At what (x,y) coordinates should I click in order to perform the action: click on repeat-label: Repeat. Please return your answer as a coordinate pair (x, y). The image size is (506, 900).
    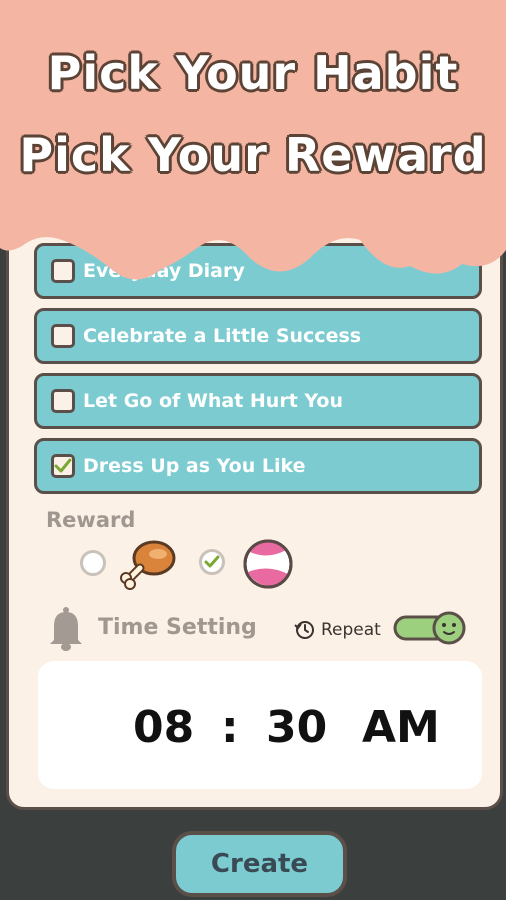
    Looking at the image, I should click on (351, 630).